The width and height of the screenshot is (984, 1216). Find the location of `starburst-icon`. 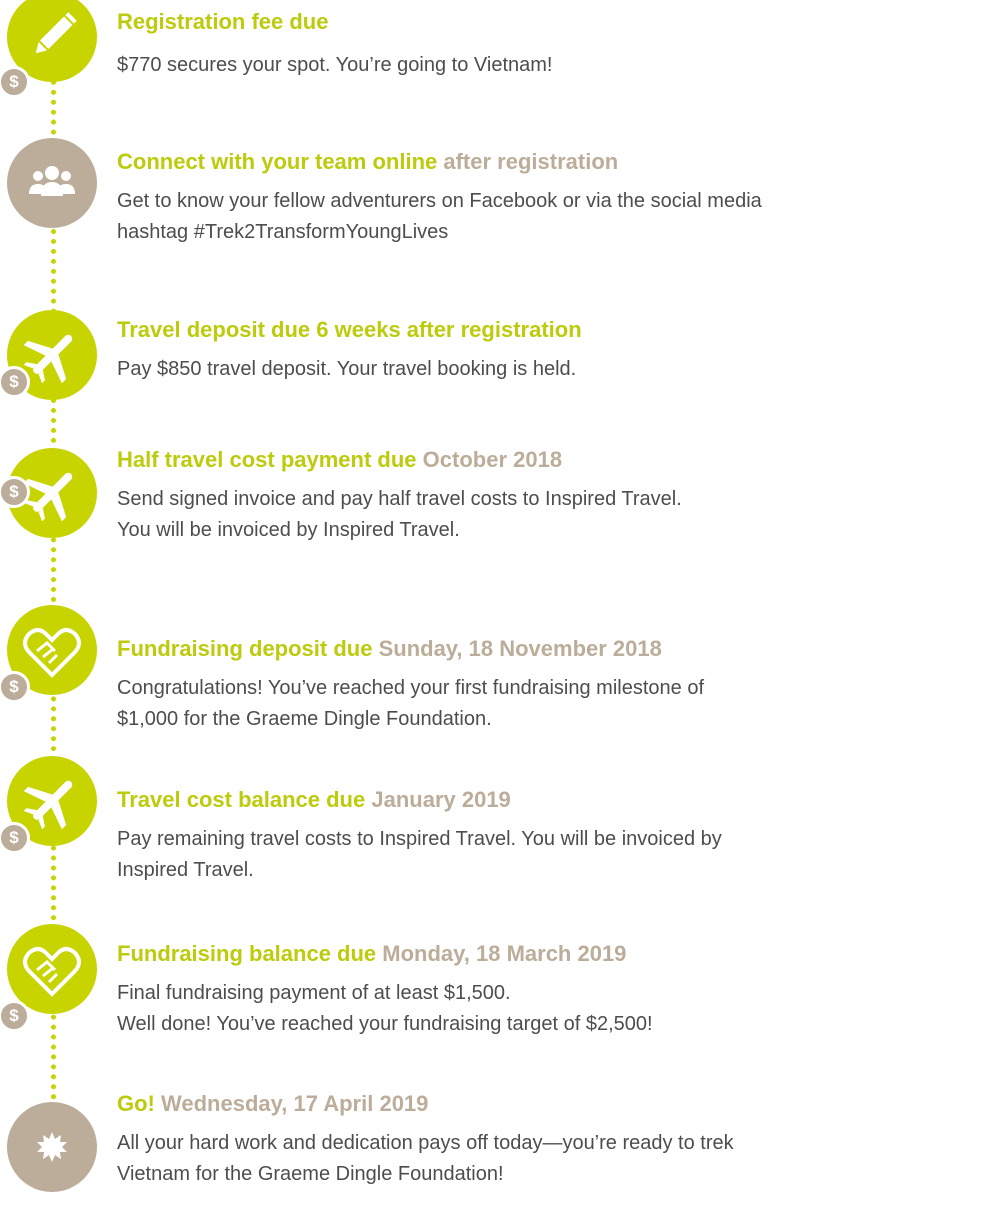

starburst-icon is located at coordinates (52, 1147).